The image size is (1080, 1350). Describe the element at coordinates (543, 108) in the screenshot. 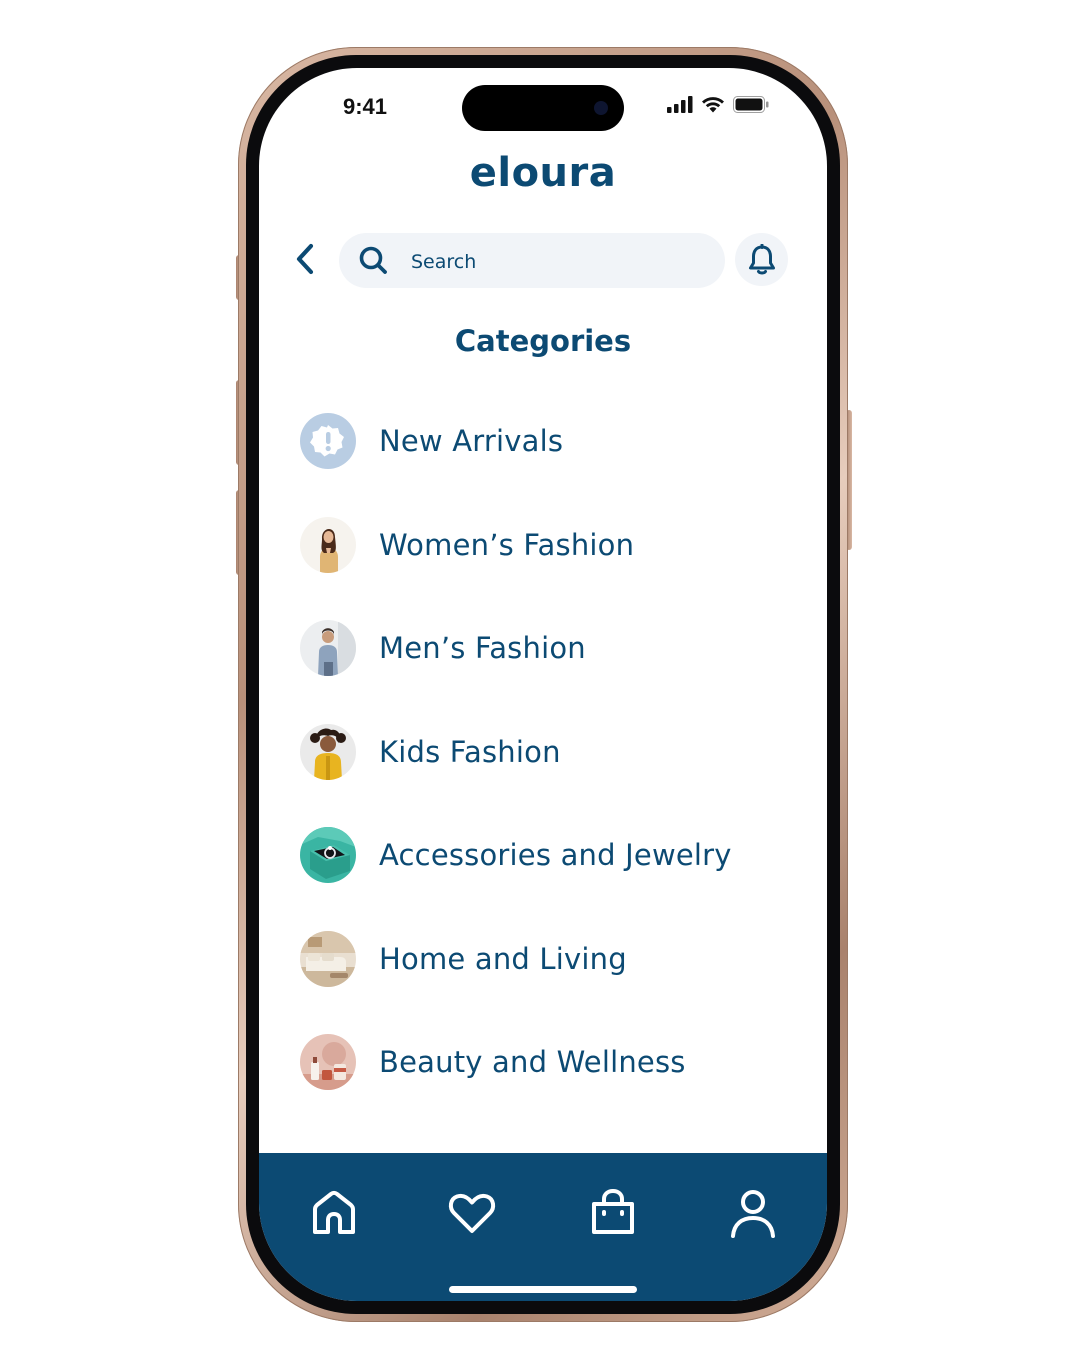

I see `dynamic-island` at that location.